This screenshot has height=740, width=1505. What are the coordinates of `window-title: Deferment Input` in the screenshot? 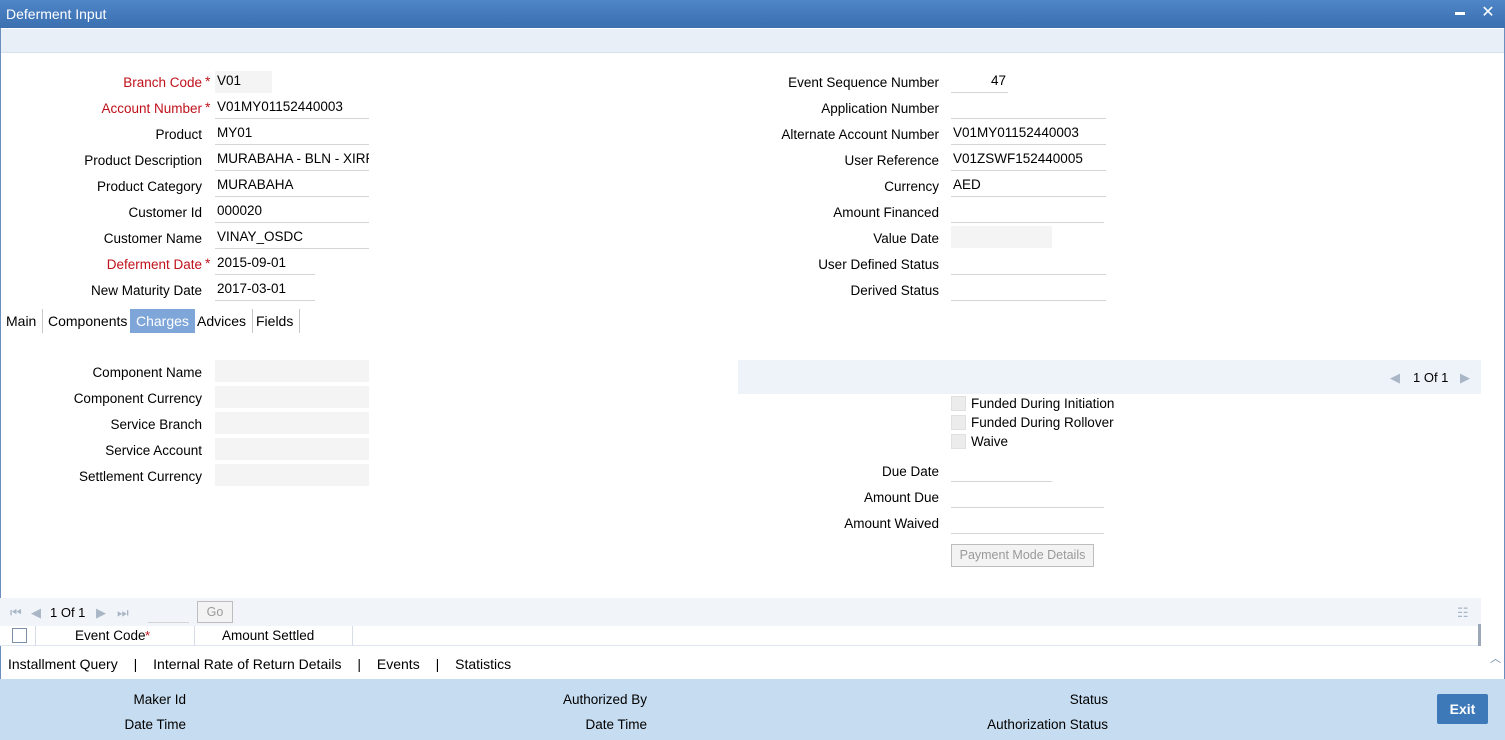 It's located at (56, 14).